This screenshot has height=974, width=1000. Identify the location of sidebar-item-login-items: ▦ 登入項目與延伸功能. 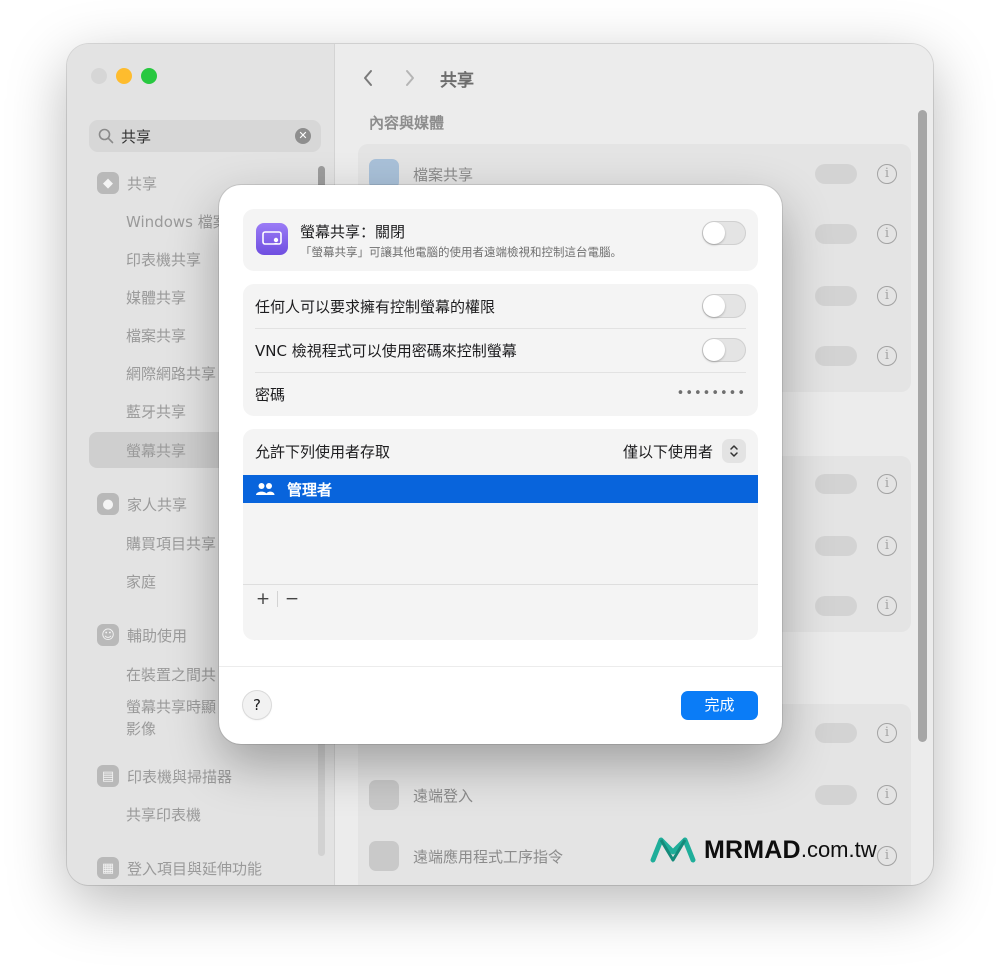
(205, 867).